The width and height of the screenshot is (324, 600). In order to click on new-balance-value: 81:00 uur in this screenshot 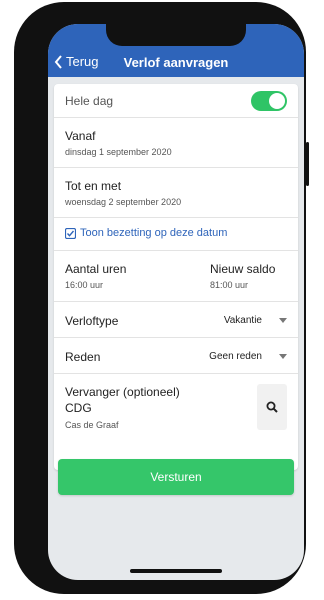, I will do `click(229, 285)`.